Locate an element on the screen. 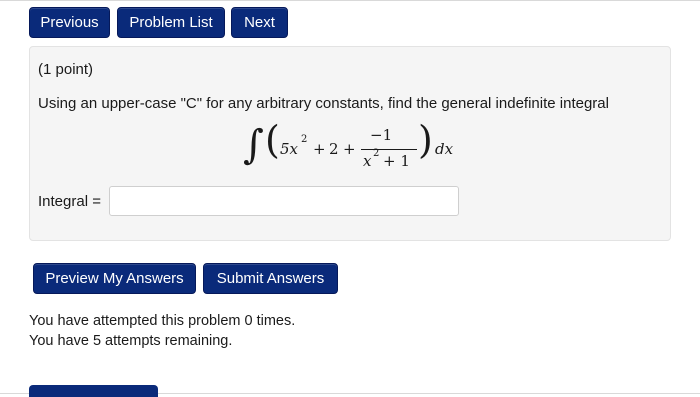 The height and width of the screenshot is (397, 700). denominator-x: x is located at coordinates (367, 161).